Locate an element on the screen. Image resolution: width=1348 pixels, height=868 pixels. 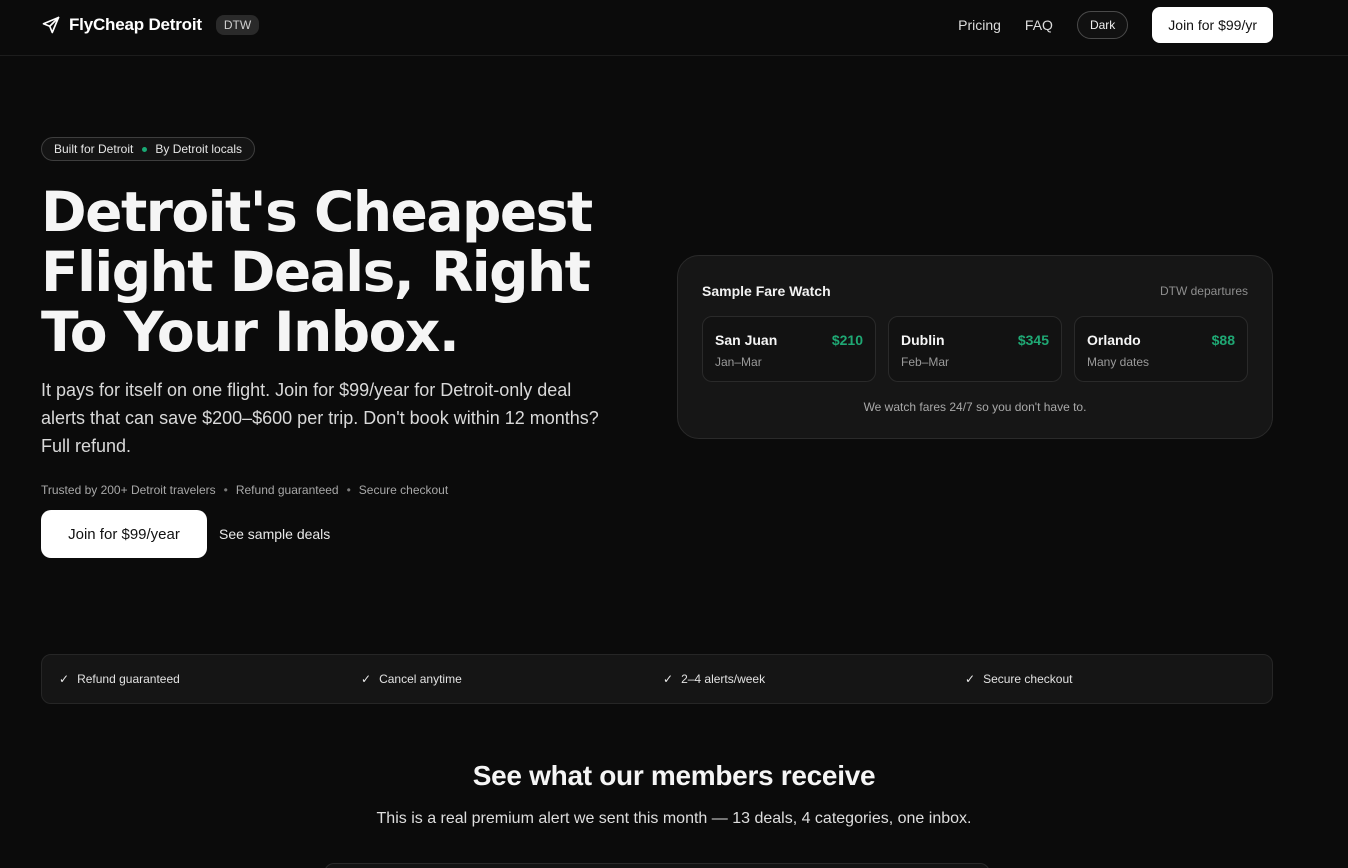
see-sample-deals-link: See sample deals is located at coordinates (274, 534).